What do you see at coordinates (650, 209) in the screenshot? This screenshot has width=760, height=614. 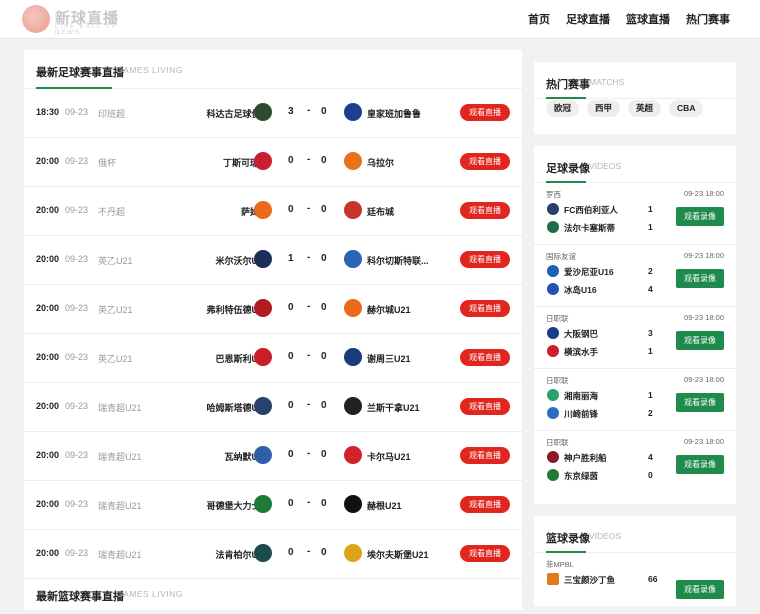 I see `team-score: 1` at bounding box center [650, 209].